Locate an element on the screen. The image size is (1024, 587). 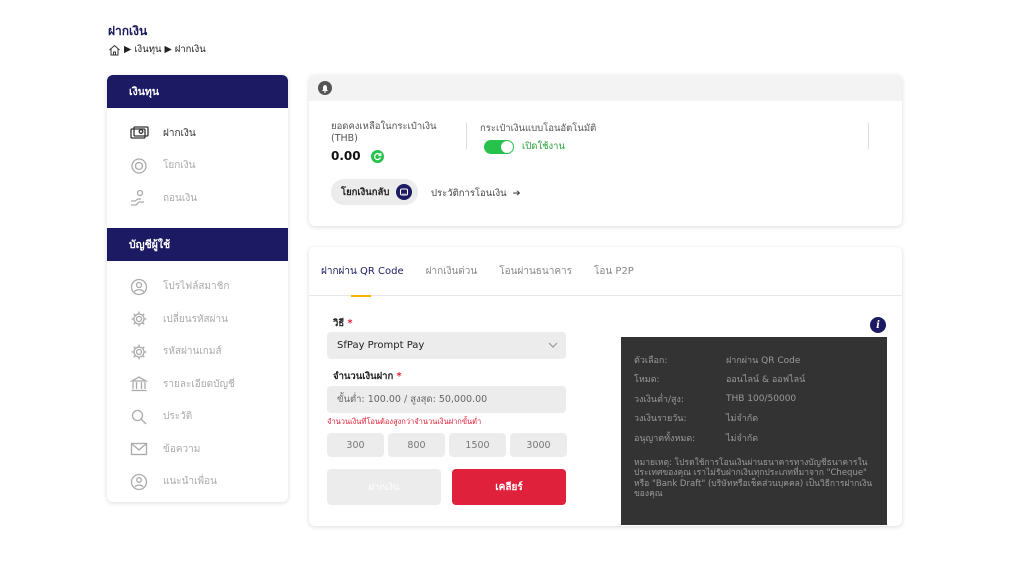
transfer-icon is located at coordinates (139, 166).